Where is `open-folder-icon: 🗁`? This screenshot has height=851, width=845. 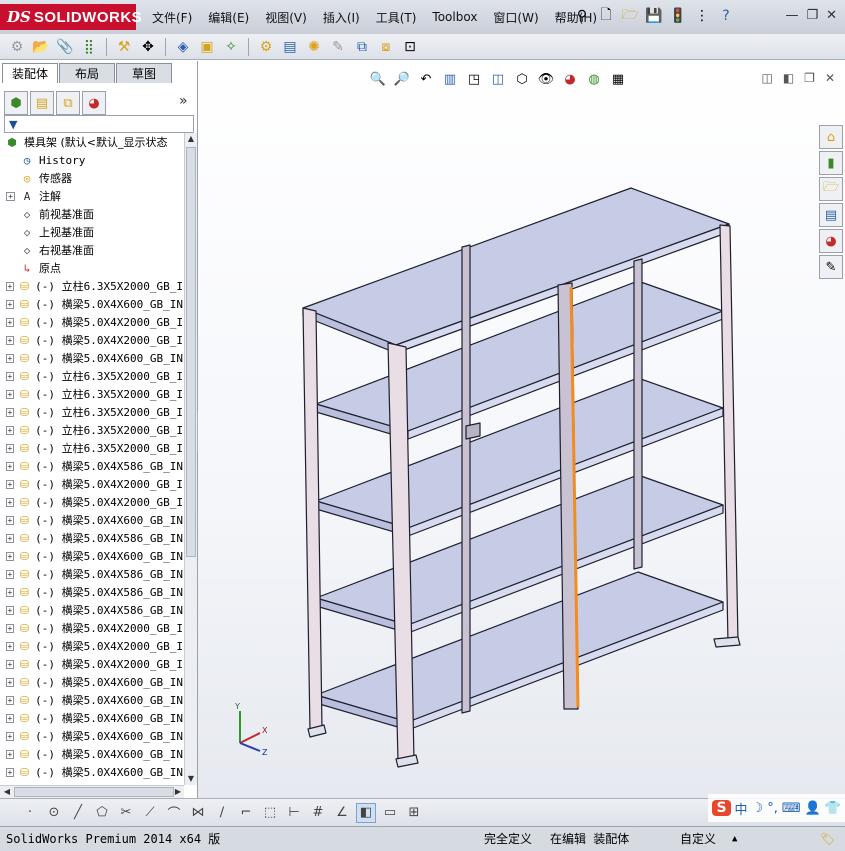 open-folder-icon: 🗁 is located at coordinates (630, 16).